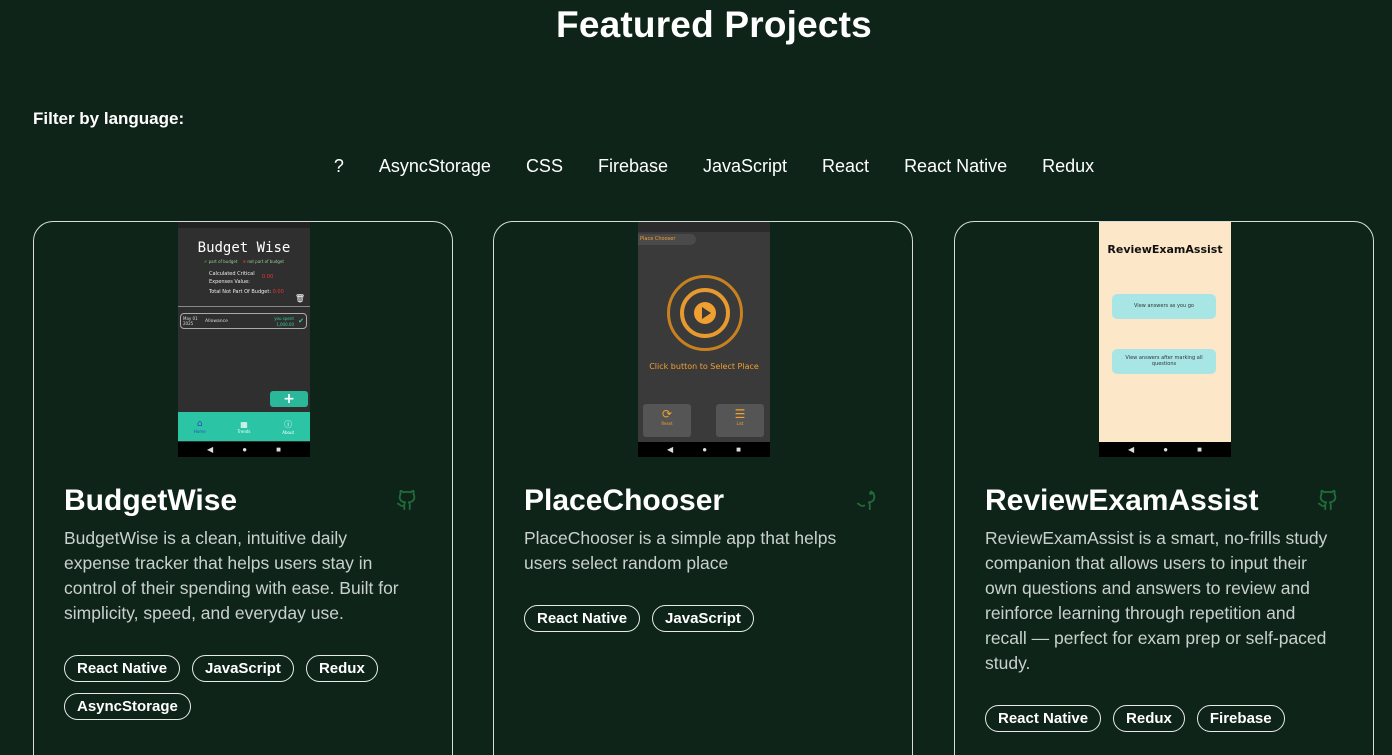 The width and height of the screenshot is (1392, 755). Describe the element at coordinates (714, 24) in the screenshot. I see `page-title: Featured Projects` at that location.